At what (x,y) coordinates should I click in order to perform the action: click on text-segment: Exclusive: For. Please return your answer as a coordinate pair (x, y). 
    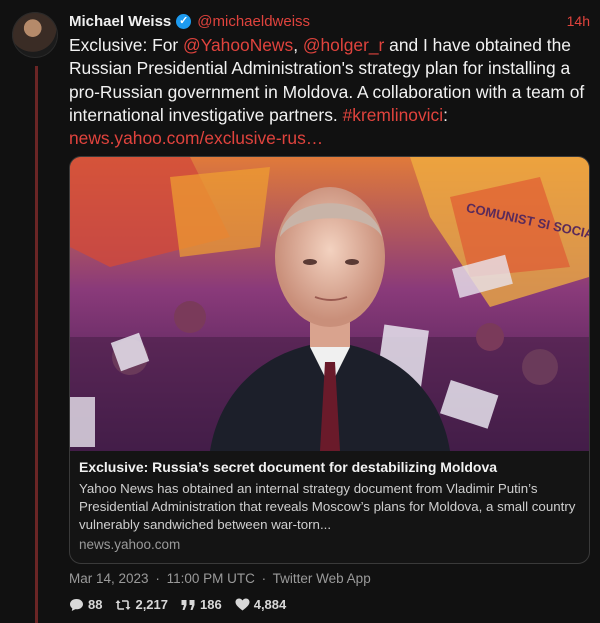
    Looking at the image, I should click on (126, 45).